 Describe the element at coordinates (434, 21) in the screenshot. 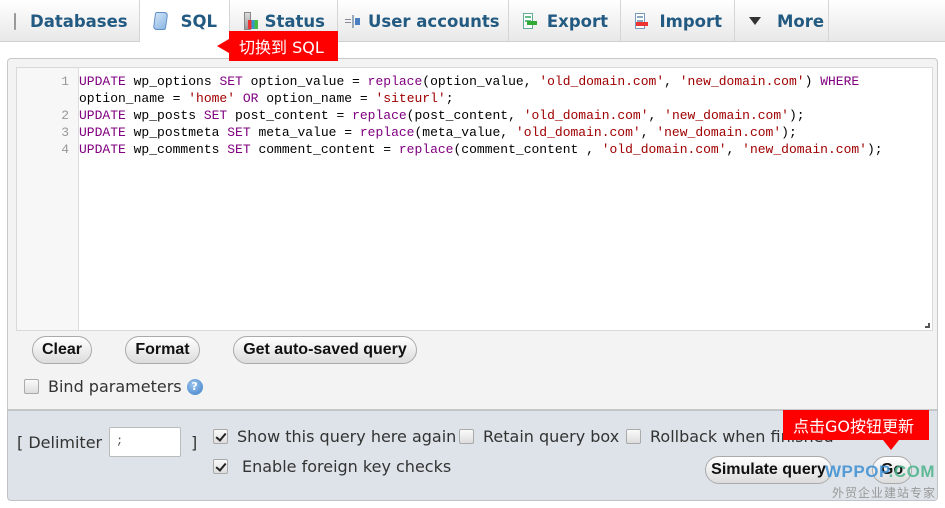

I see `tab-user-accounts-label: User accounts` at that location.